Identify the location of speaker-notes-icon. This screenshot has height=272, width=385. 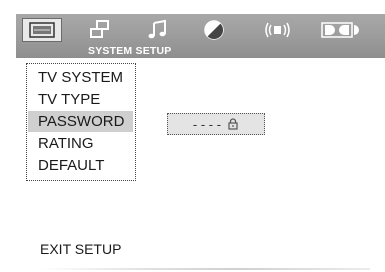
(99, 29).